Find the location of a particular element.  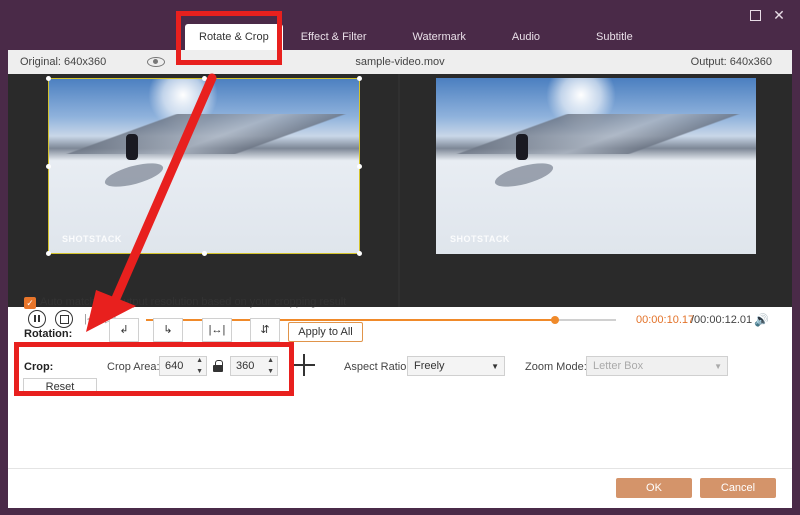

flip-horizontal-button: |↔| is located at coordinates (217, 330).